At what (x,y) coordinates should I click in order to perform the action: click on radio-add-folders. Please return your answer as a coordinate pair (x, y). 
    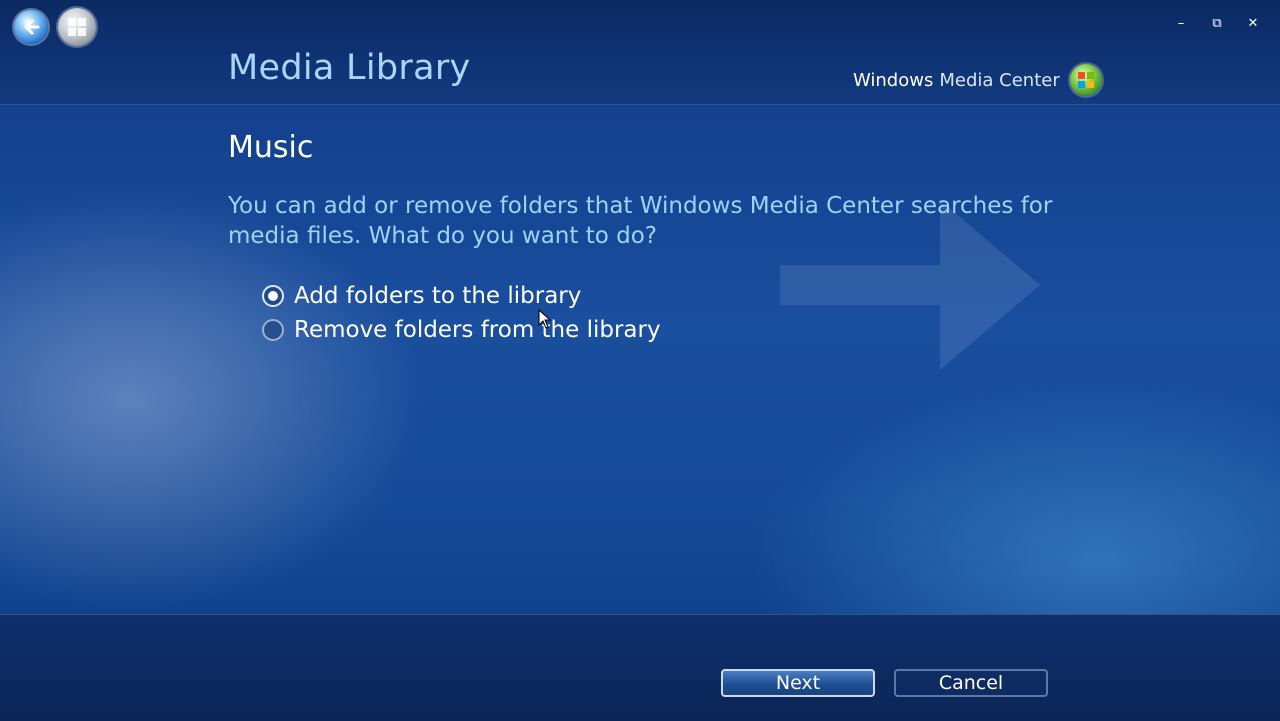
    Looking at the image, I should click on (273, 296).